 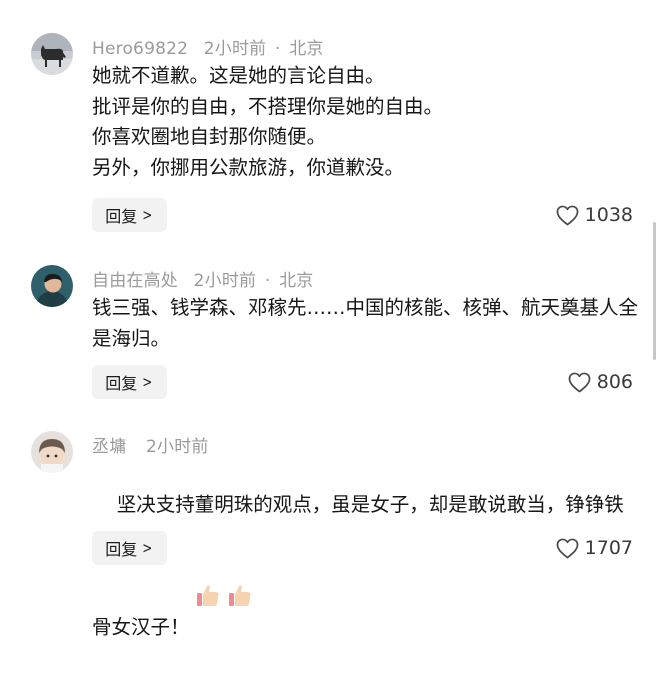 What do you see at coordinates (109, 447) in the screenshot?
I see `username: 丞墉` at bounding box center [109, 447].